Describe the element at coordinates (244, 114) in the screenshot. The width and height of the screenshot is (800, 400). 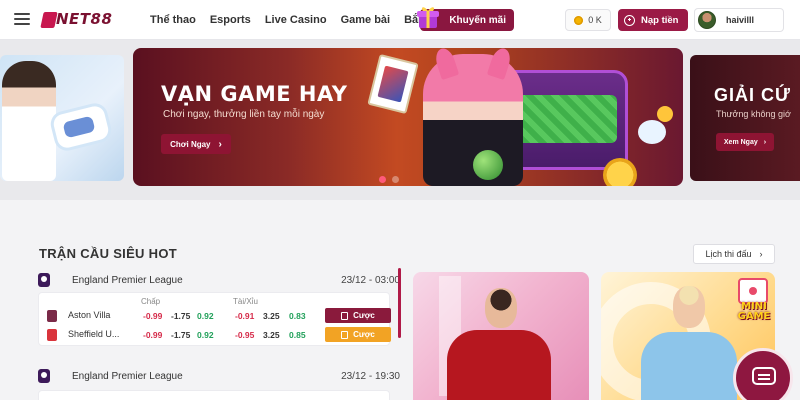
I see `banner-subtitle: Chơi ngay, thưởng liền tay mỗi ngày` at that location.